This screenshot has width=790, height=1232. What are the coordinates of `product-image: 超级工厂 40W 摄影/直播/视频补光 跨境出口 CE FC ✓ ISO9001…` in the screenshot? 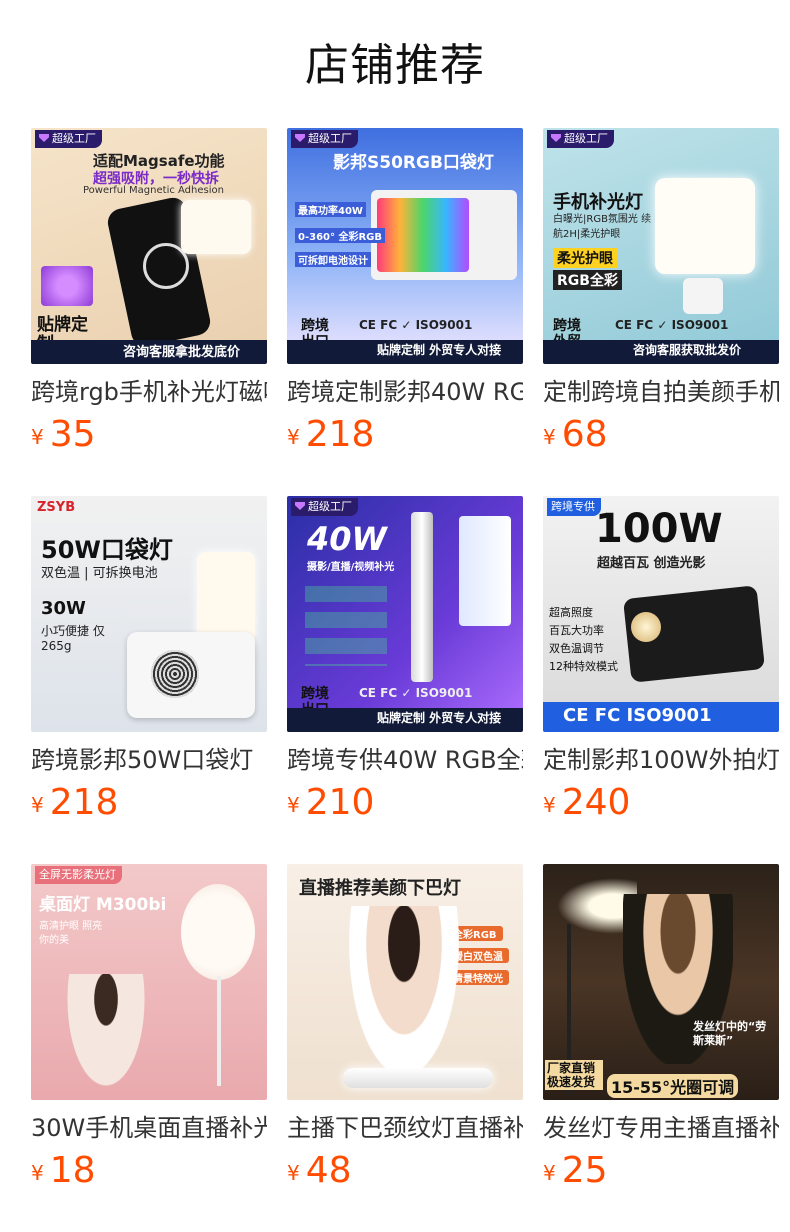 It's located at (405, 614).